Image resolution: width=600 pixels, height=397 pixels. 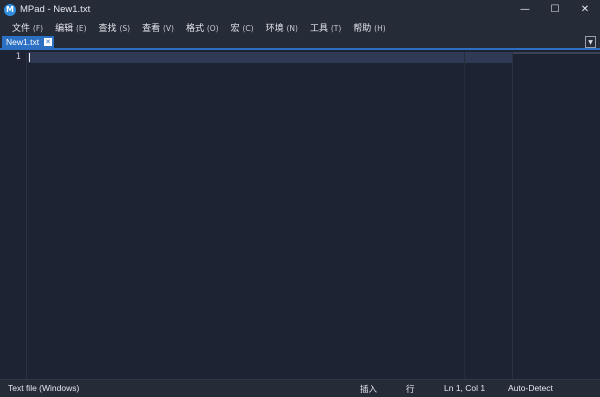 What do you see at coordinates (556, 53) in the screenshot?
I see `scrollbar-thumb` at bounding box center [556, 53].